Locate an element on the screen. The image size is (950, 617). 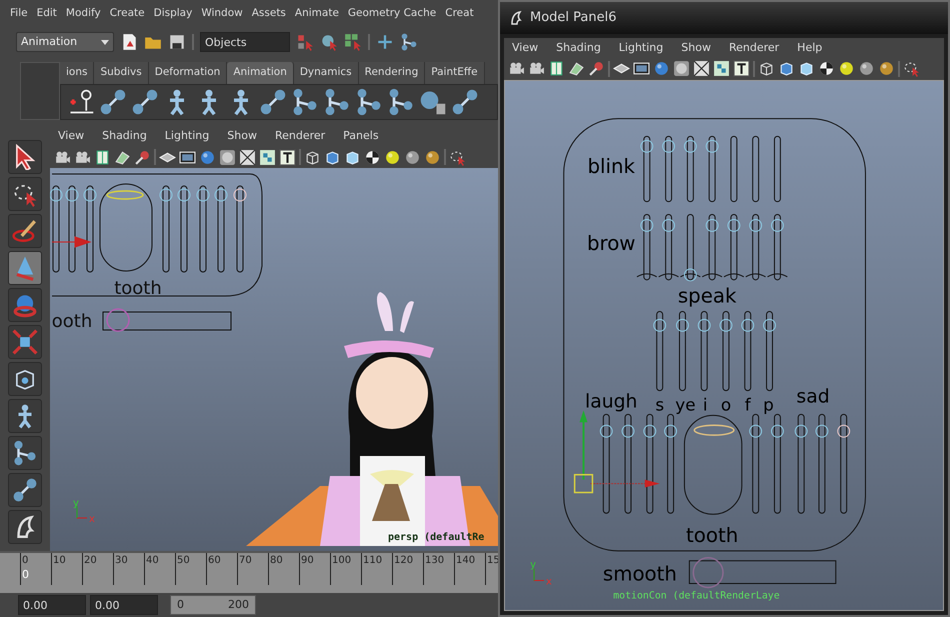
shelf-tab: Deformation is located at coordinates (188, 73).